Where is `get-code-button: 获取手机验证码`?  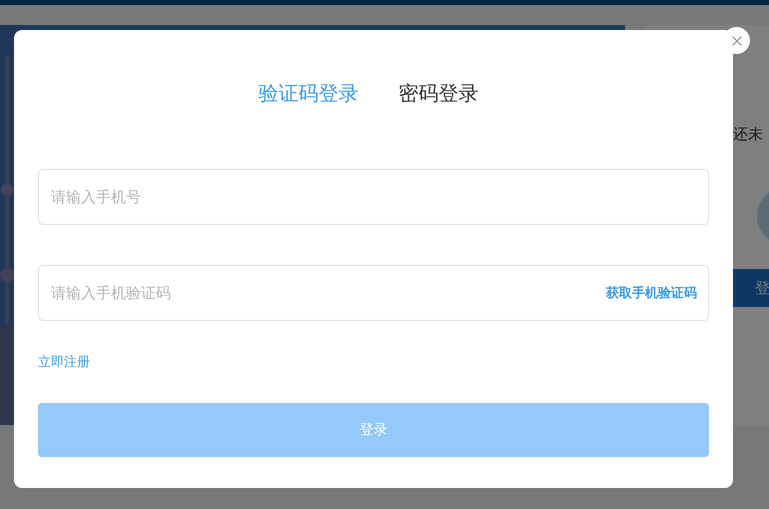
get-code-button: 获取手机验证码 is located at coordinates (651, 293).